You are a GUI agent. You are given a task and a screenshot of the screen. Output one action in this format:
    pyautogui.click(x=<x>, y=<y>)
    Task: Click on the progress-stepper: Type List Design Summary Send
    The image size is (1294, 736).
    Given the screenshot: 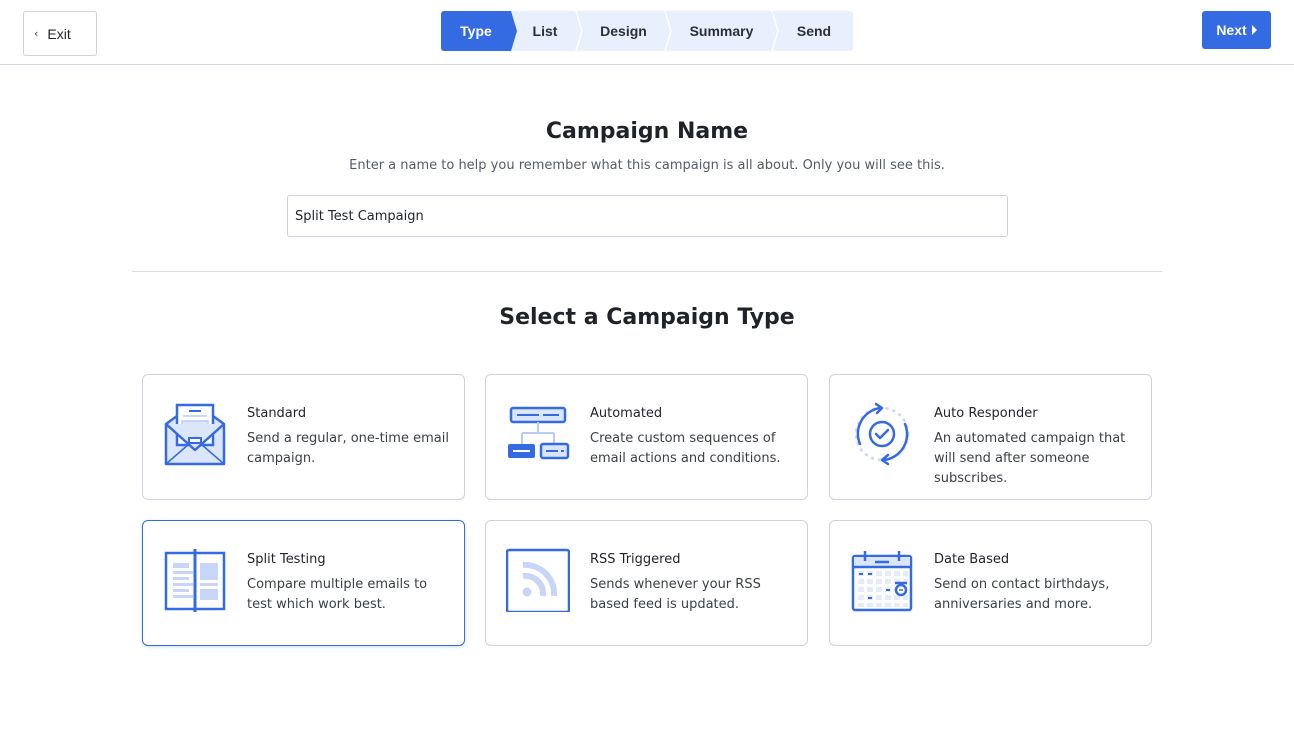 What is the action you would take?
    pyautogui.click(x=647, y=31)
    